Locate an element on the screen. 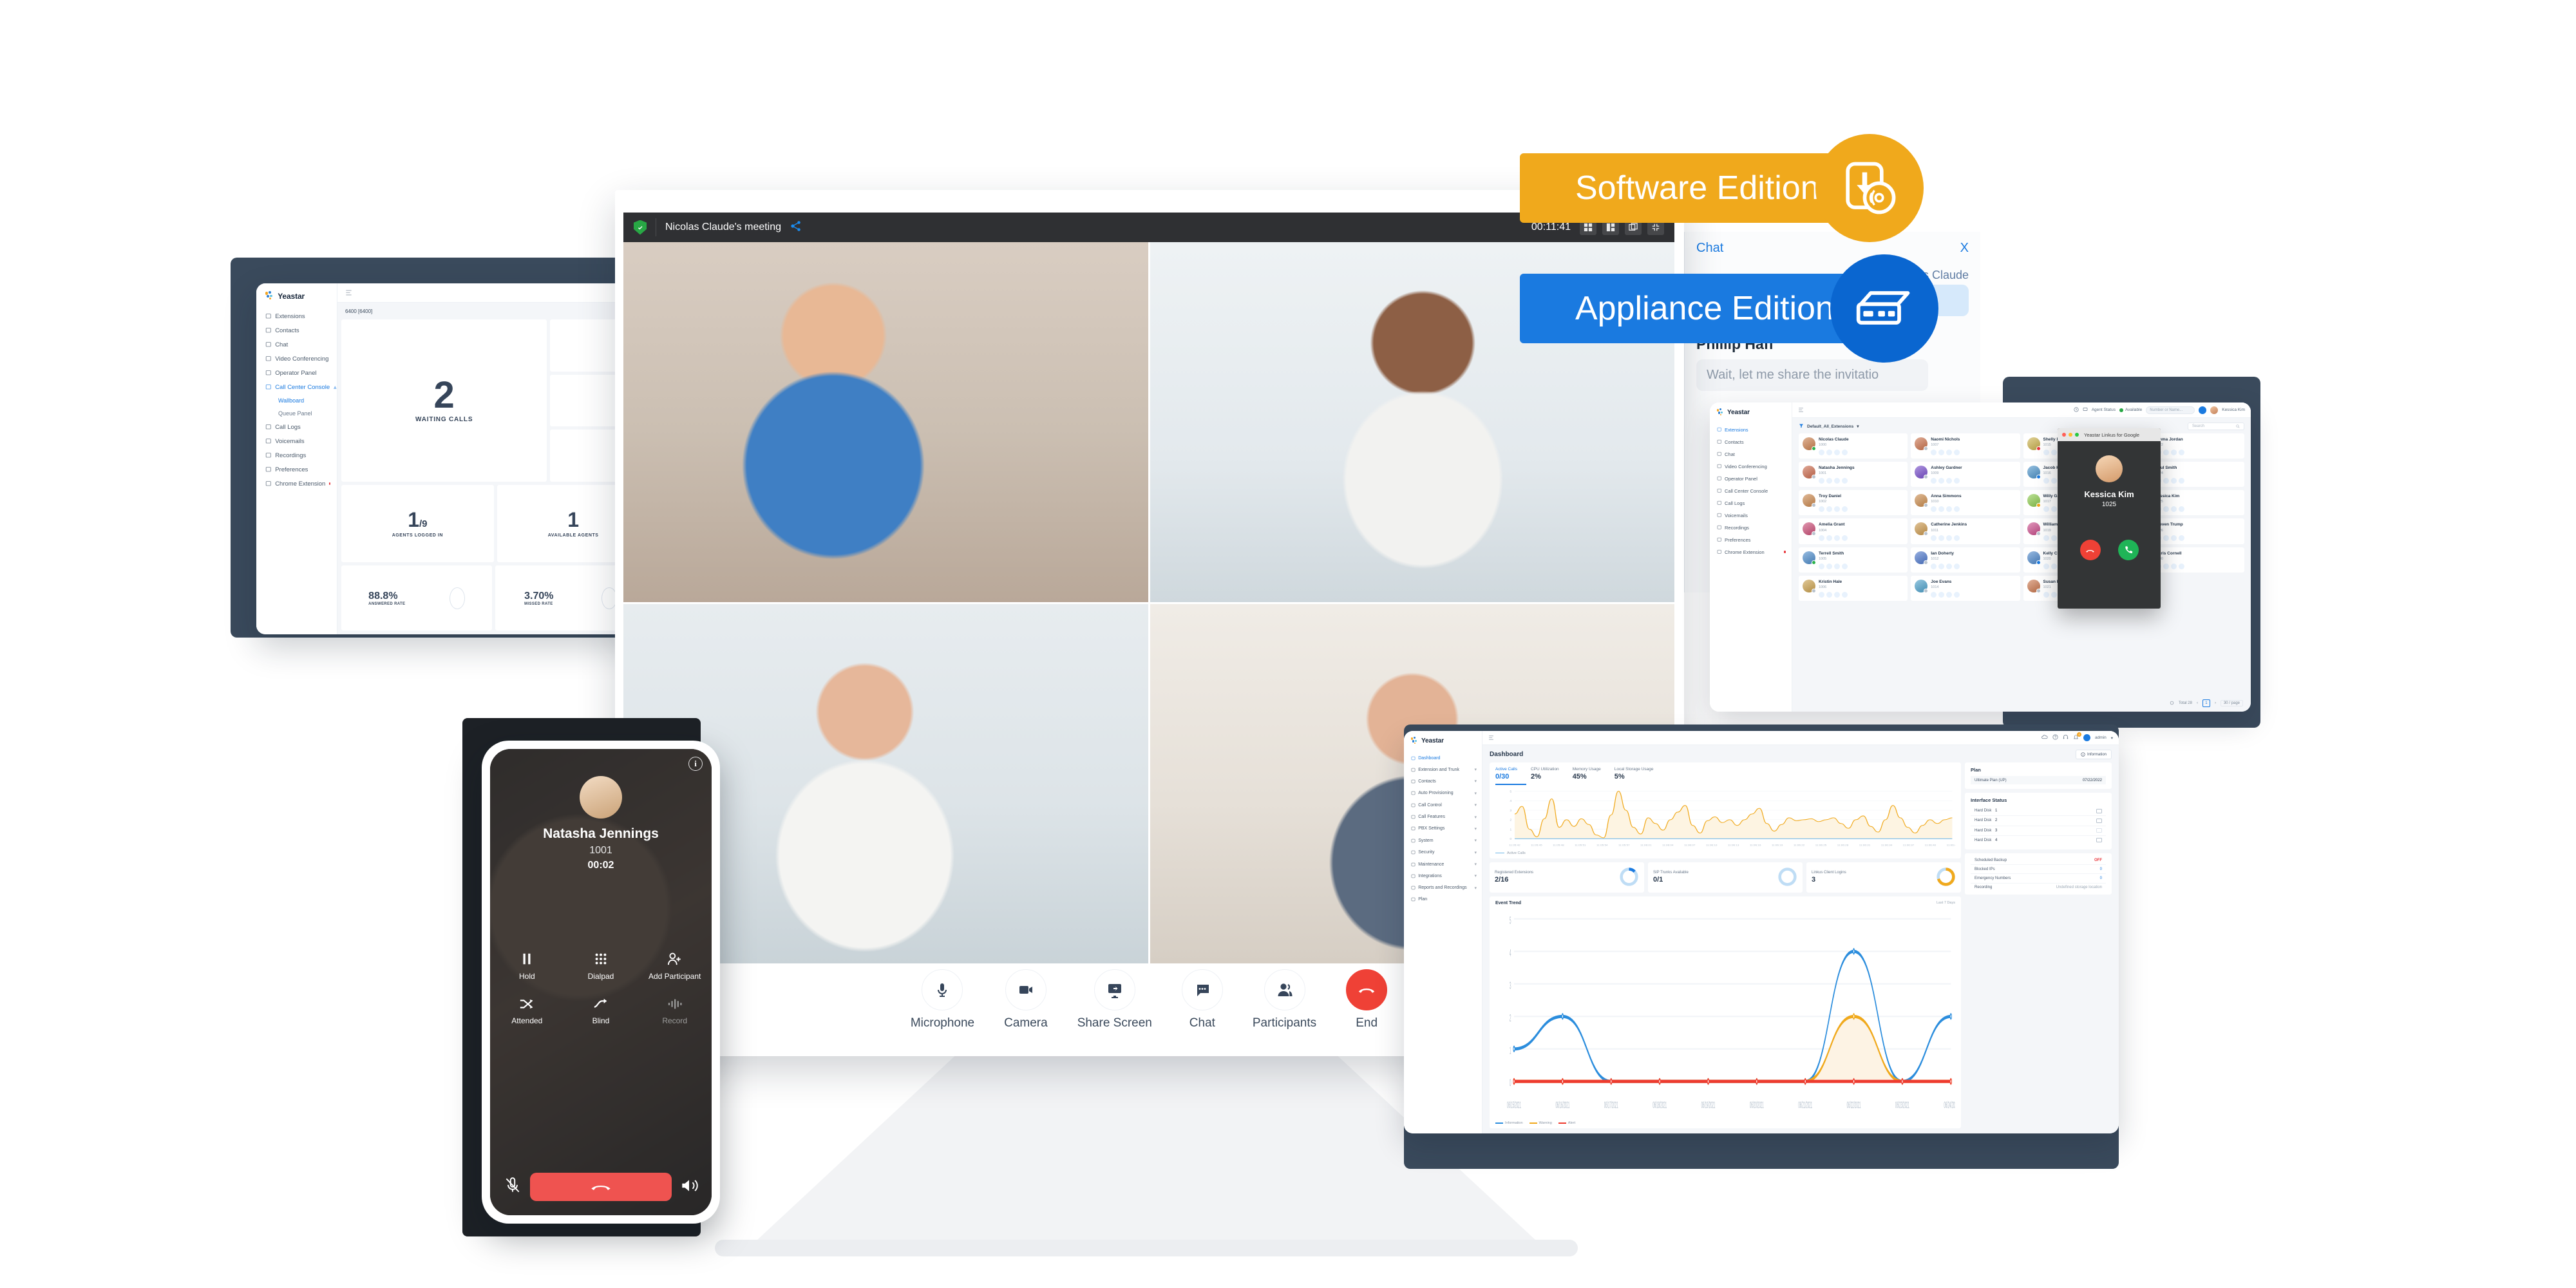 This screenshot has width=2576, height=1288. toolbar-chat-button: Chat is located at coordinates (1202, 1000).